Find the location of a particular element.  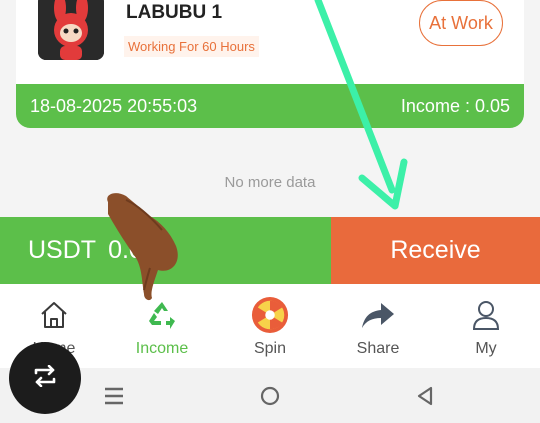

system-nav-bar is located at coordinates (270, 395).